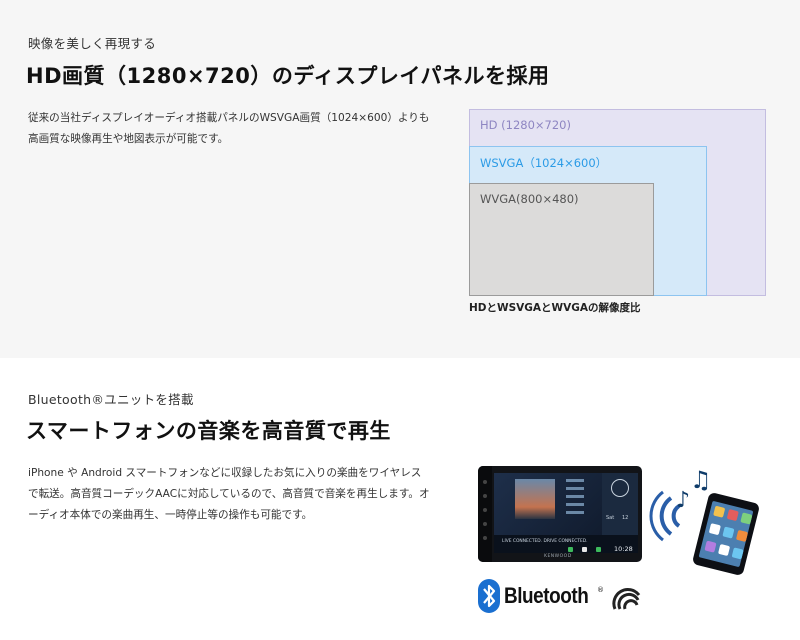  Describe the element at coordinates (208, 431) in the screenshot. I see `bluetooth-heading: スマートフォンの音楽を高音質で再生` at that location.